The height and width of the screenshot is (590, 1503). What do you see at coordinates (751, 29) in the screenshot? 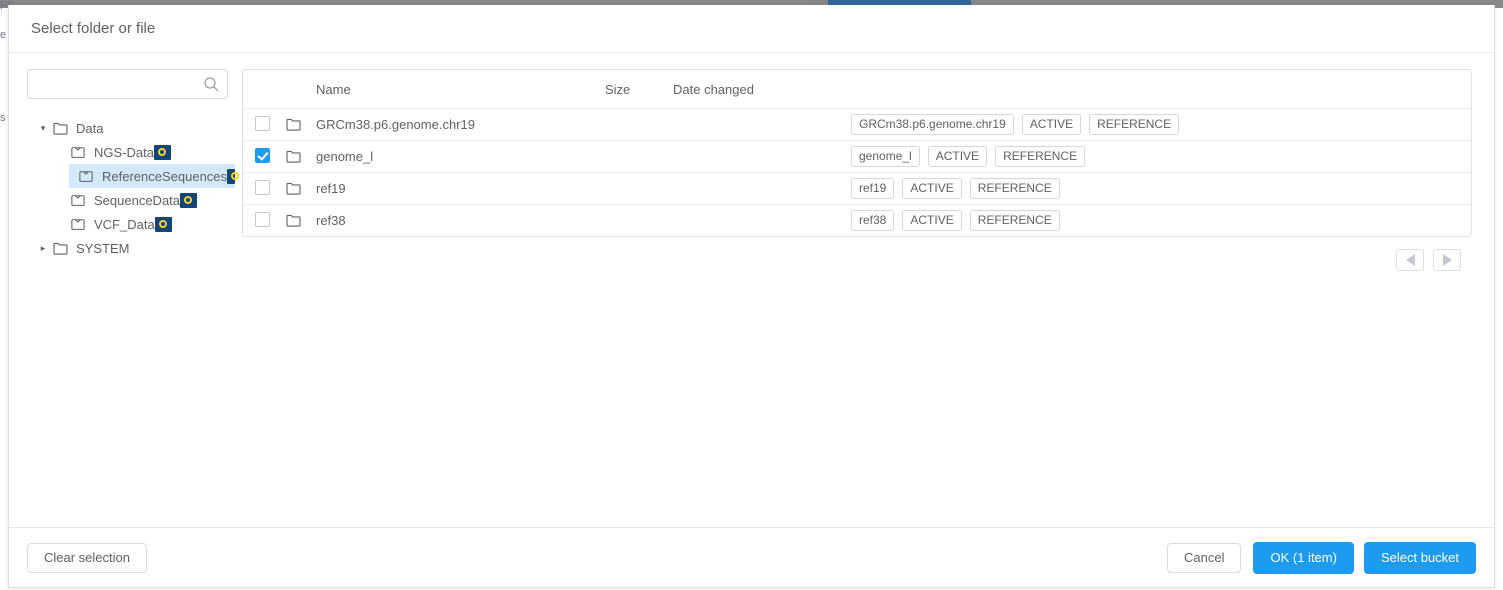
I see `dialog-header: Select folder or file` at bounding box center [751, 29].